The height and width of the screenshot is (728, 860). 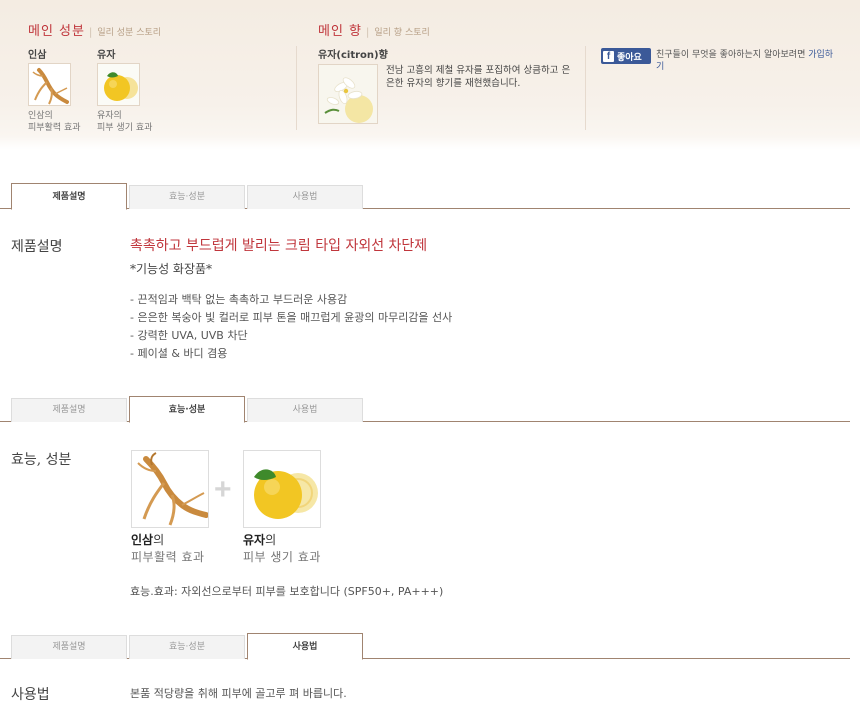 What do you see at coordinates (353, 55) in the screenshot?
I see `scent-name: 유자(citron)향` at bounding box center [353, 55].